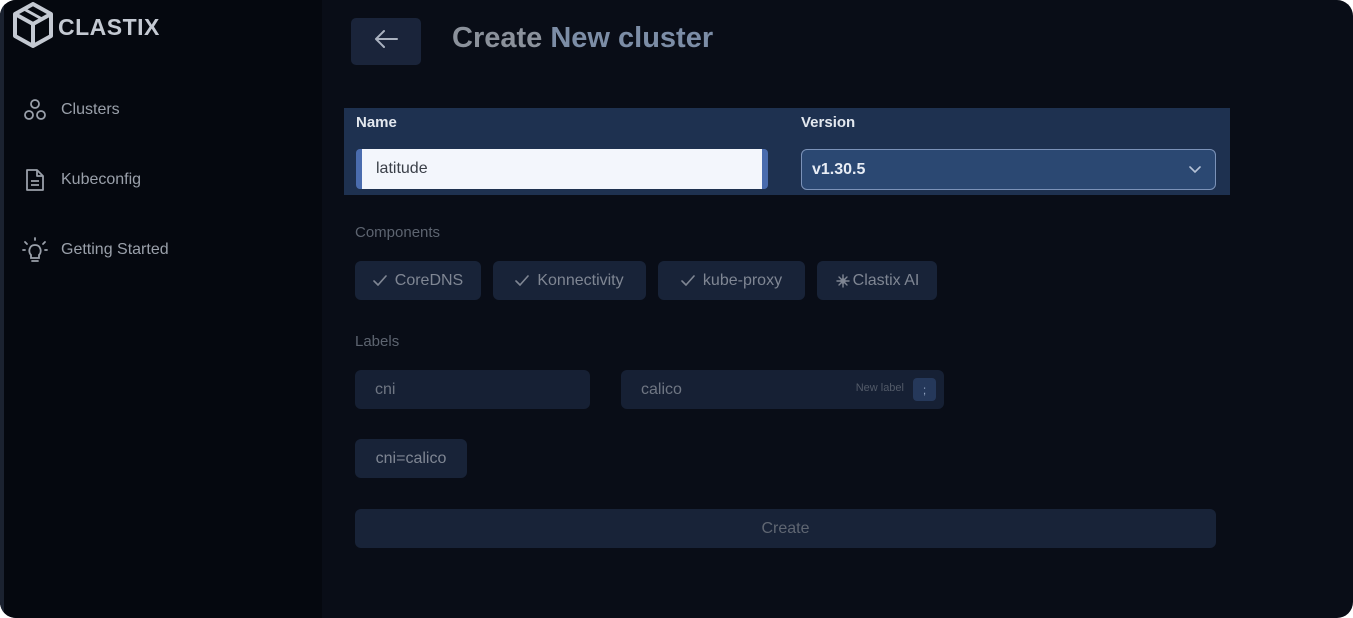 Image resolution: width=1353 pixels, height=618 pixels. I want to click on document-icon, so click(35, 180).